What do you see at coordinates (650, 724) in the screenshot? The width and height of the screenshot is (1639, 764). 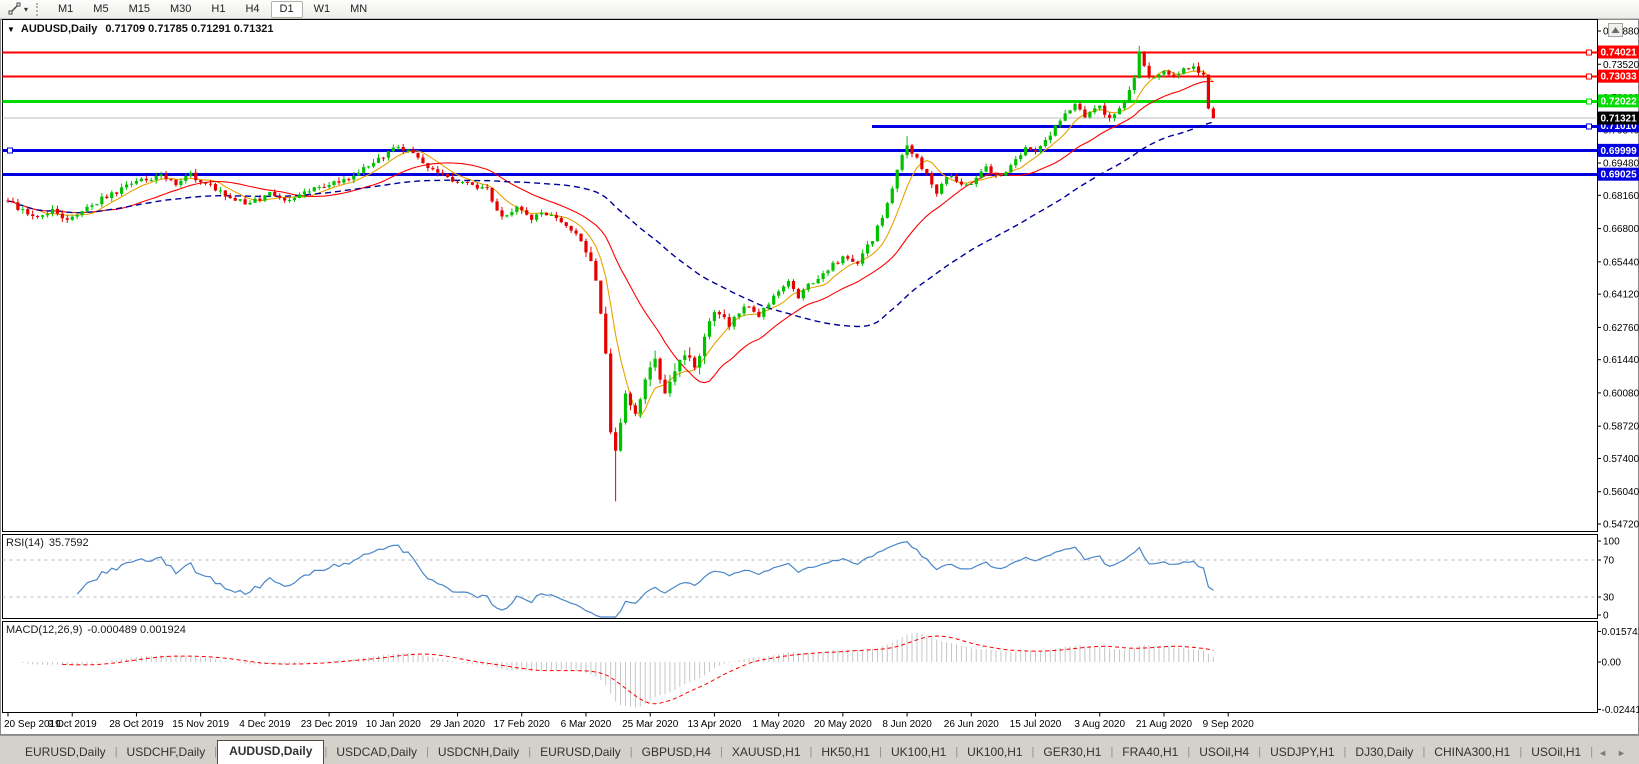 I see `svg-text: 25 Mar 2020` at bounding box center [650, 724].